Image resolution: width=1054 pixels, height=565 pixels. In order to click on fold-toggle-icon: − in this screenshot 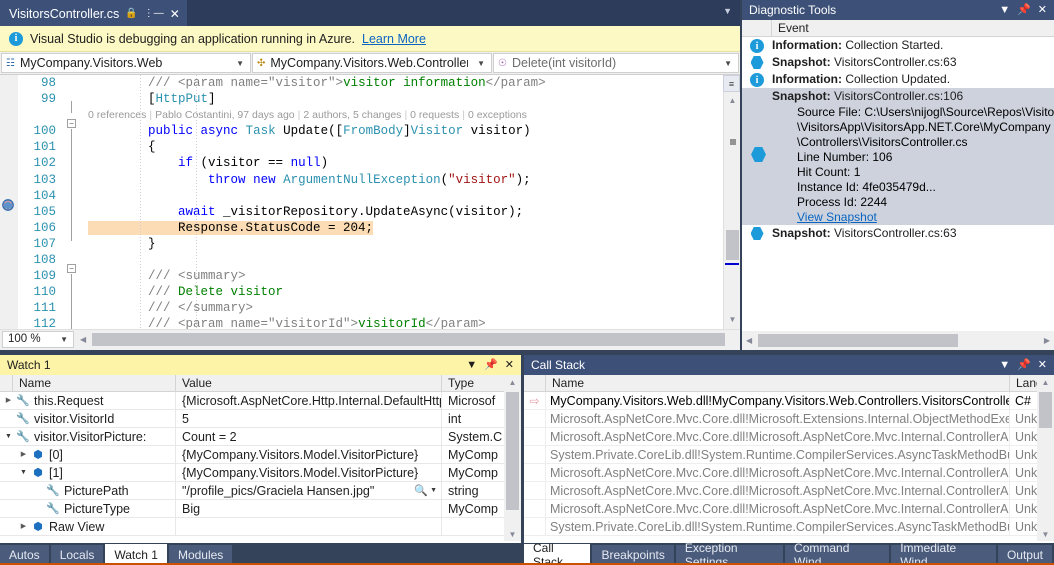, I will do `click(71, 268)`.